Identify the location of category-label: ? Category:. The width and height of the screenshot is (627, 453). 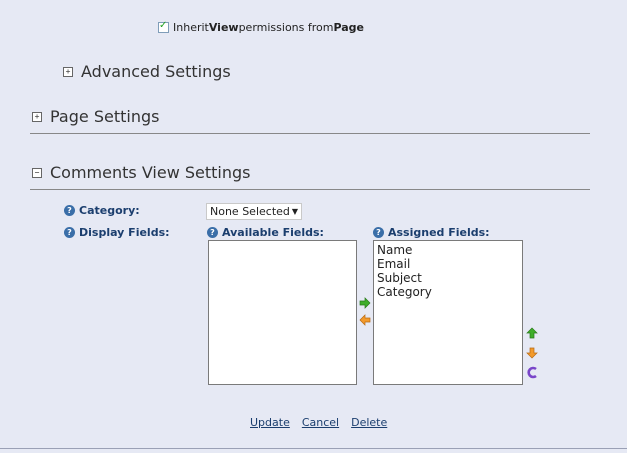
(102, 210).